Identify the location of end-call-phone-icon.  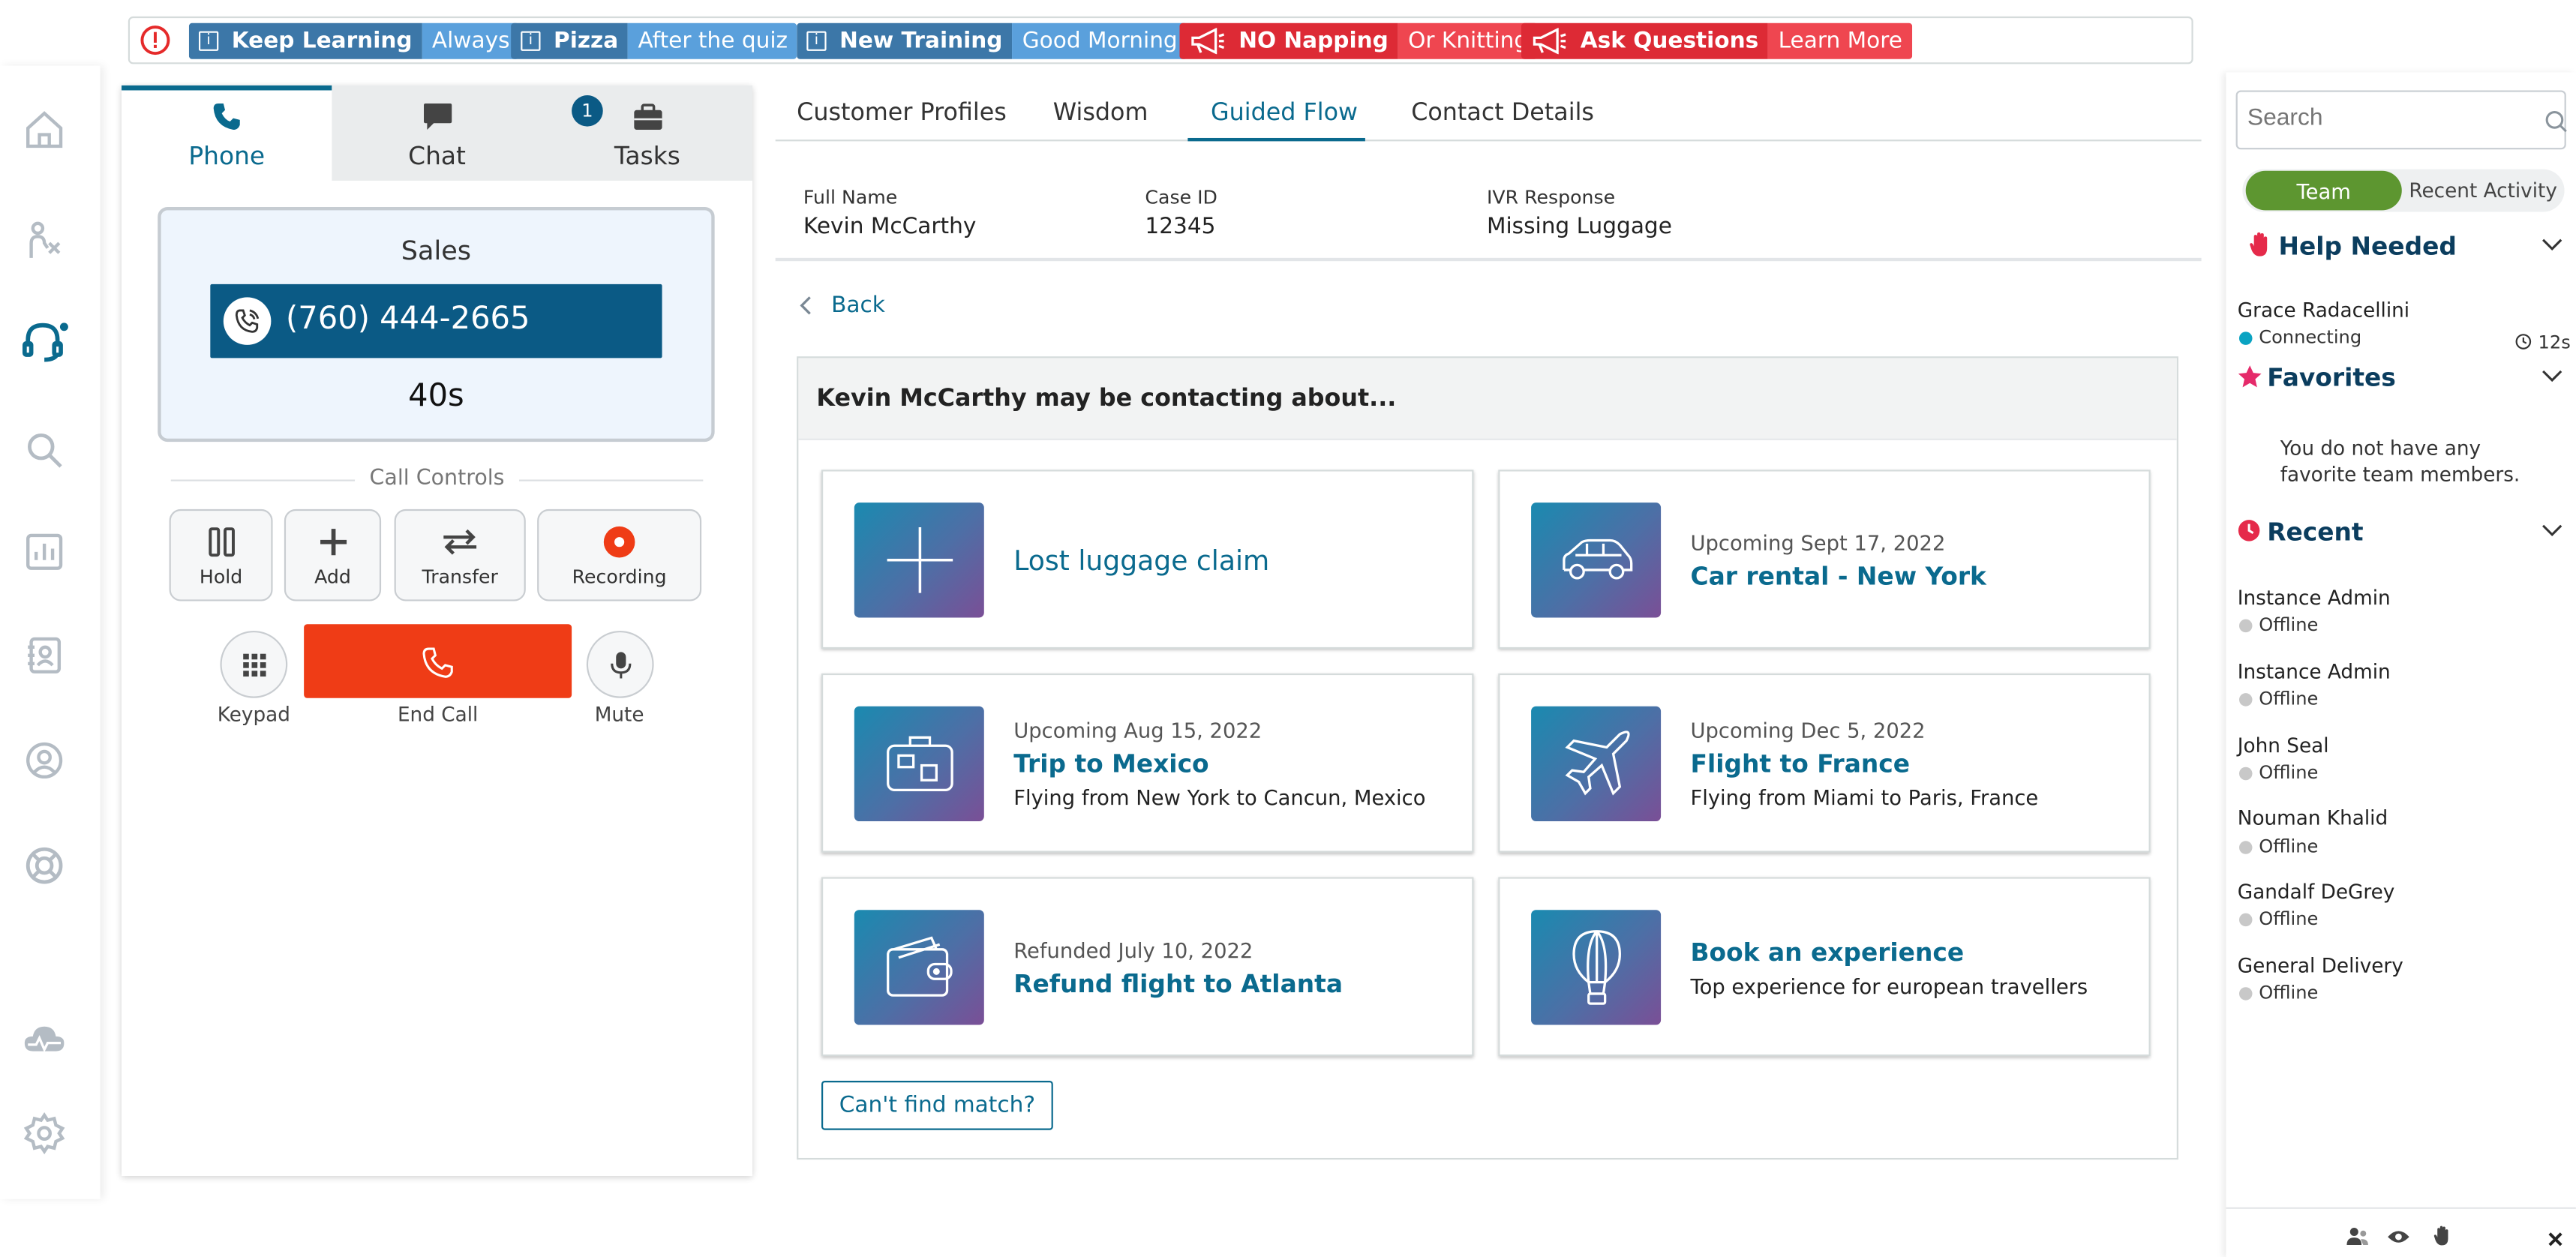
(437, 661).